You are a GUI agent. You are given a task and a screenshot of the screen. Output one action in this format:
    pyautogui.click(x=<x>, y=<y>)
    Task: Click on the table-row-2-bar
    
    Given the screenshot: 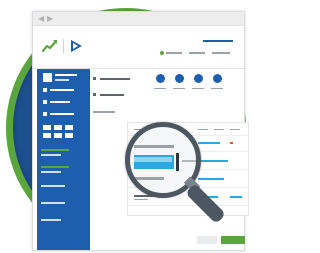 What is the action you would take?
    pyautogui.click(x=213, y=161)
    